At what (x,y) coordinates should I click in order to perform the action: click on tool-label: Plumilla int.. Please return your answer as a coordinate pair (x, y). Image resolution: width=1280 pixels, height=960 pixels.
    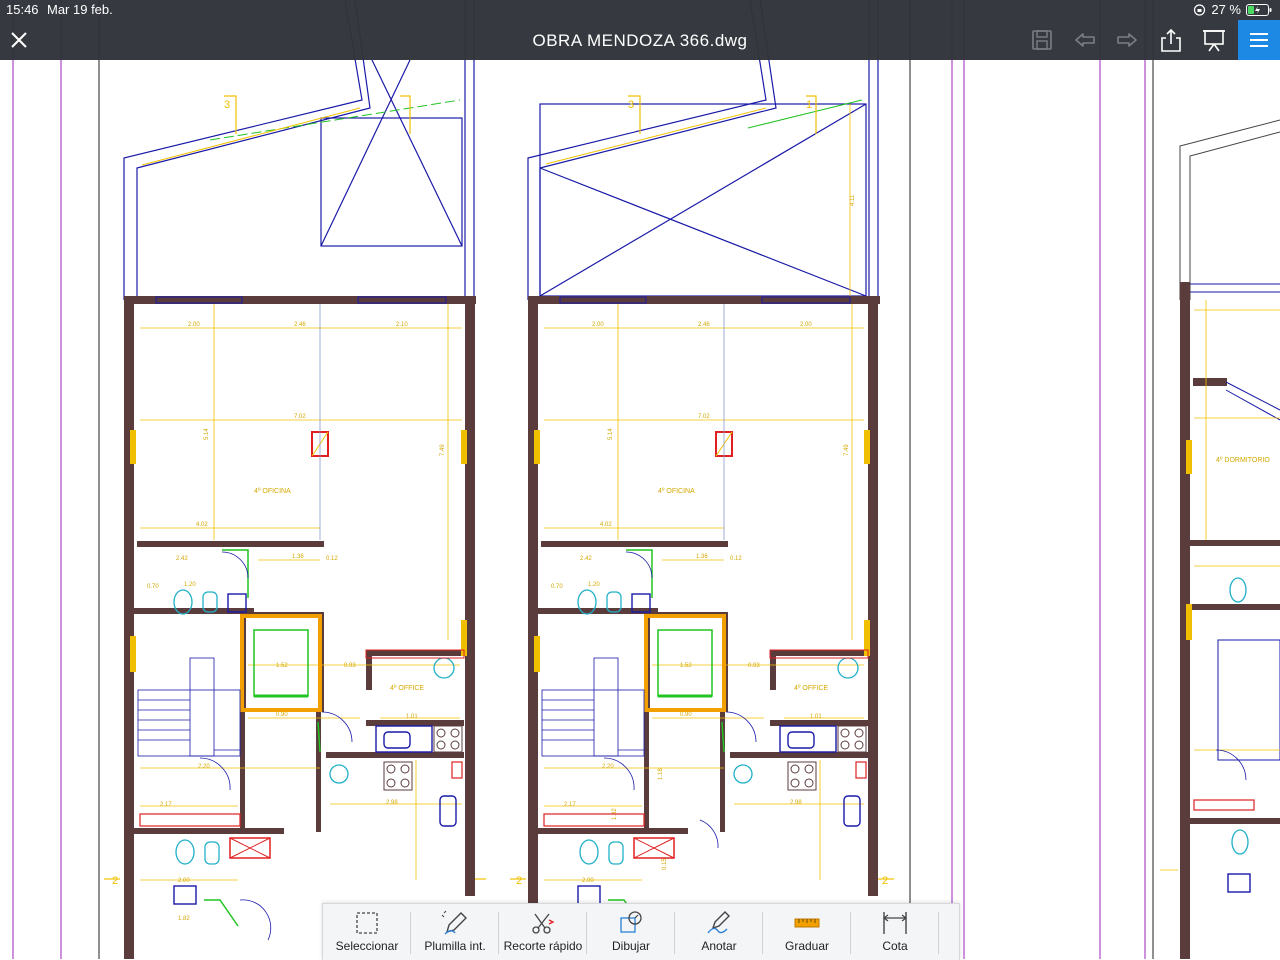
    Looking at the image, I should click on (455, 946).